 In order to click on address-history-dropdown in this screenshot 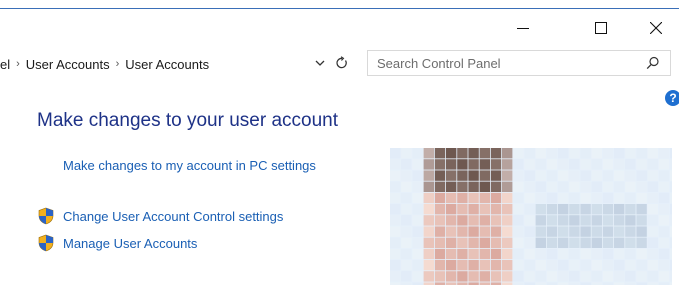, I will do `click(320, 63)`.